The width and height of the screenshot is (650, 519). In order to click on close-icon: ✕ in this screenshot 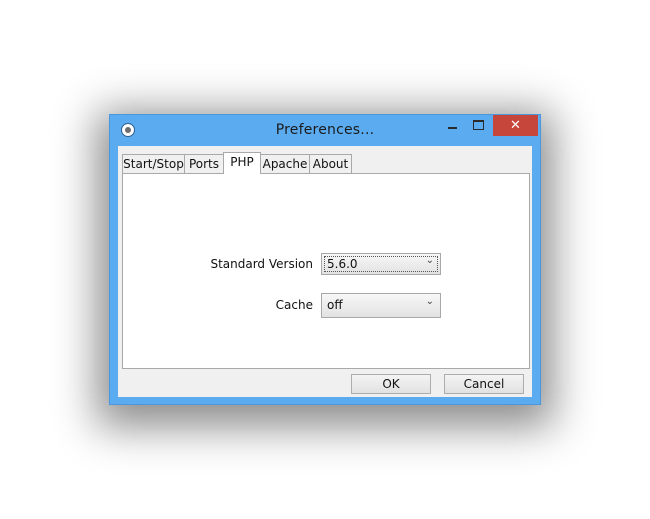, I will do `click(515, 125)`.